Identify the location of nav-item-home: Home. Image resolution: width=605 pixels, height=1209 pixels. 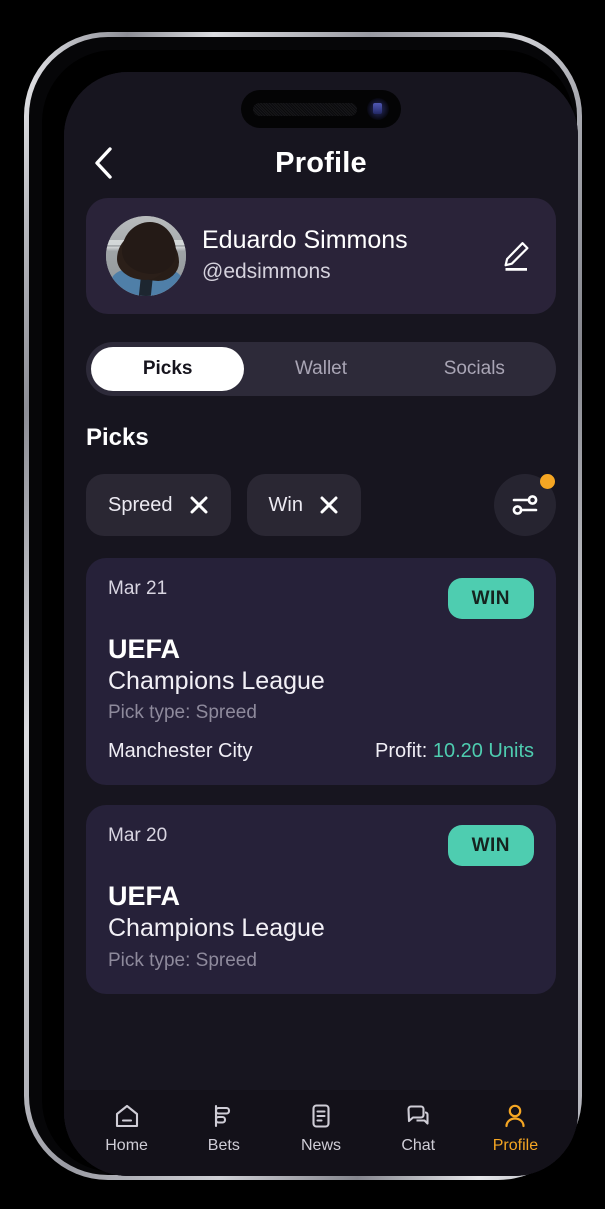
(126, 1128).